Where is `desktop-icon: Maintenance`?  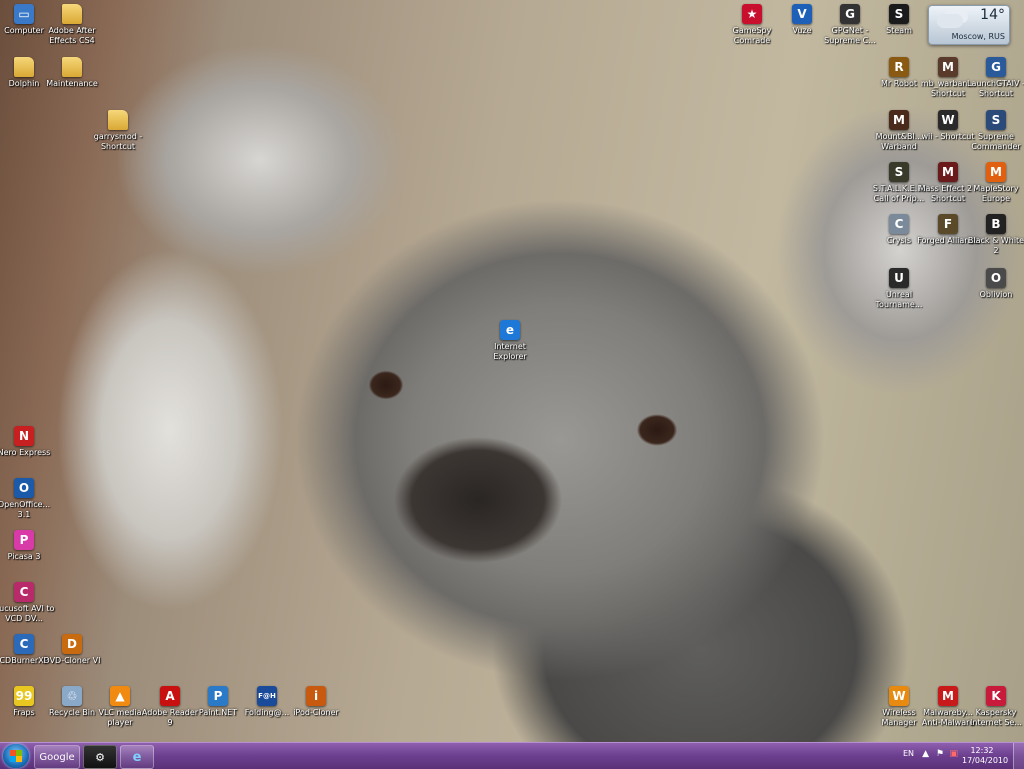 desktop-icon: Maintenance is located at coordinates (72, 73).